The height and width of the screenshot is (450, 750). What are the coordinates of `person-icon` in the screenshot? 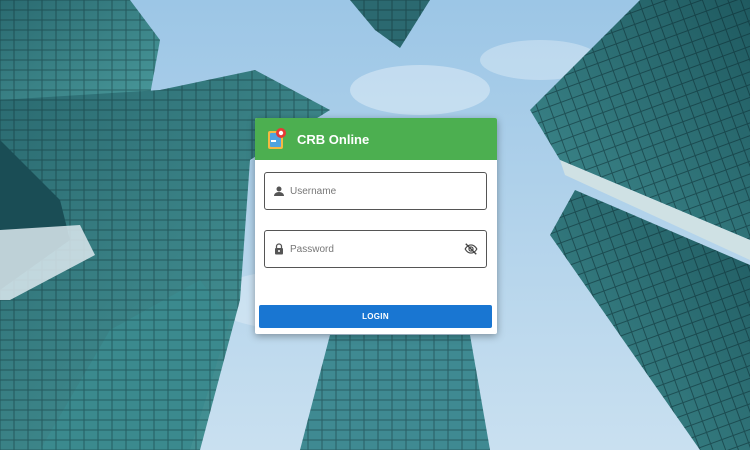 It's located at (279, 191).